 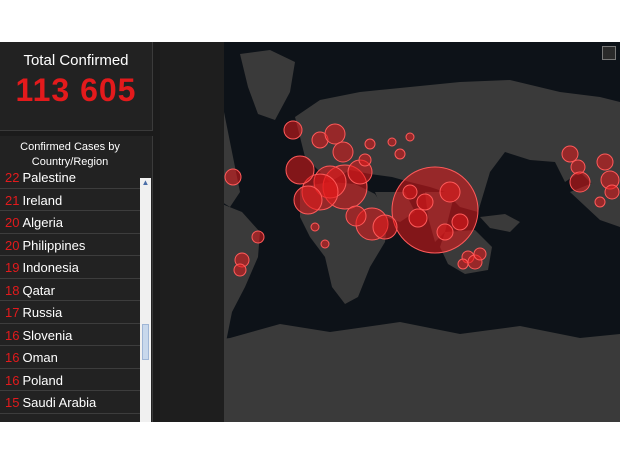 I want to click on country-count: 19, so click(x=12, y=267).